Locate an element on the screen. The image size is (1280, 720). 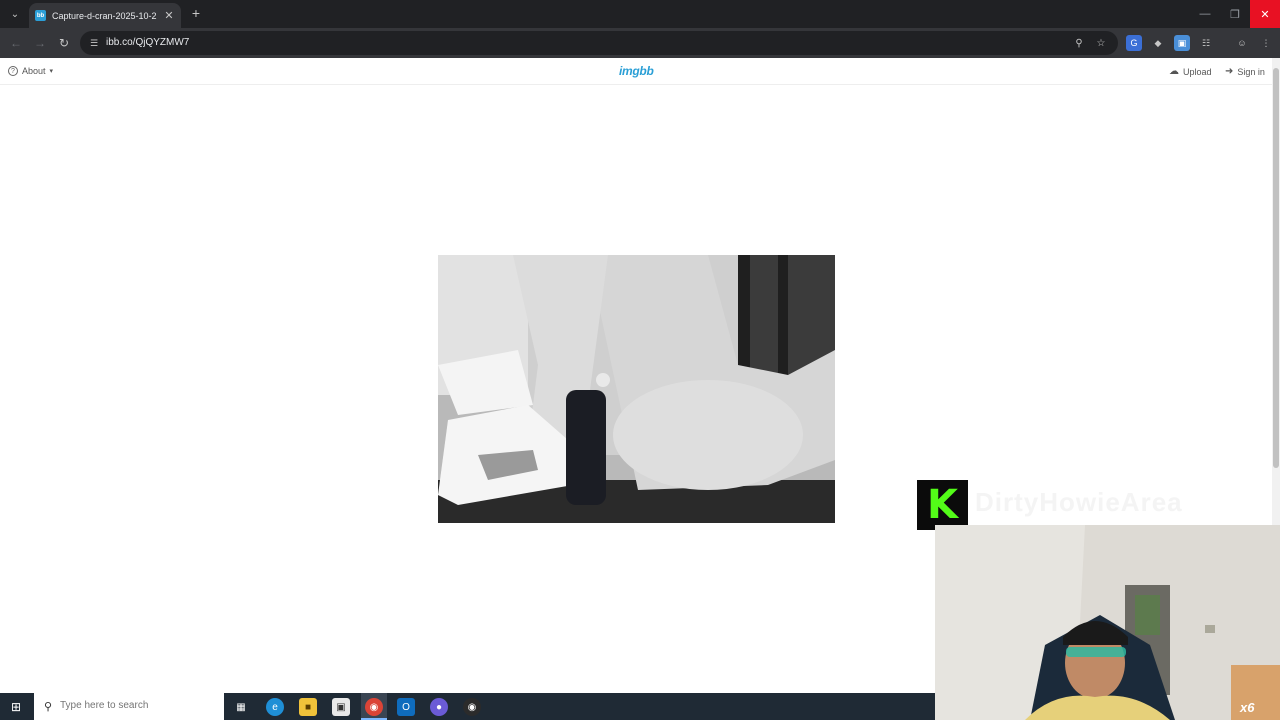
taskbar-search-box: ⚲ is located at coordinates (129, 706).